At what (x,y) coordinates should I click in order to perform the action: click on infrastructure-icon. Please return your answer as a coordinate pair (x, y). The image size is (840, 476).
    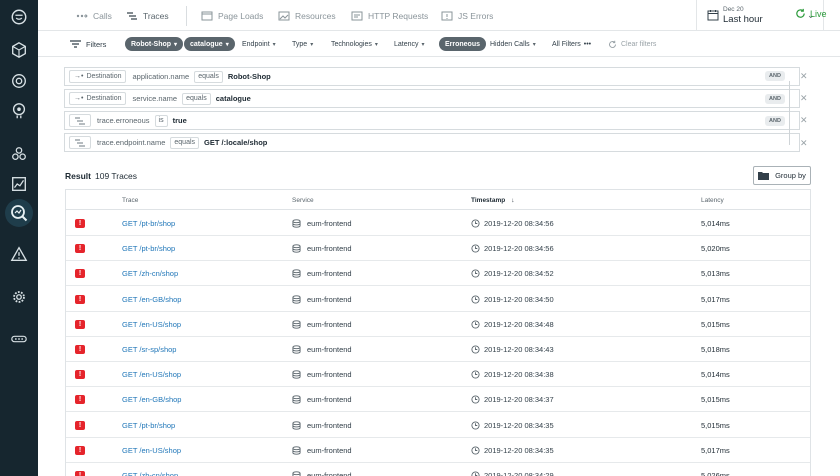
    Looking at the image, I should click on (19, 154).